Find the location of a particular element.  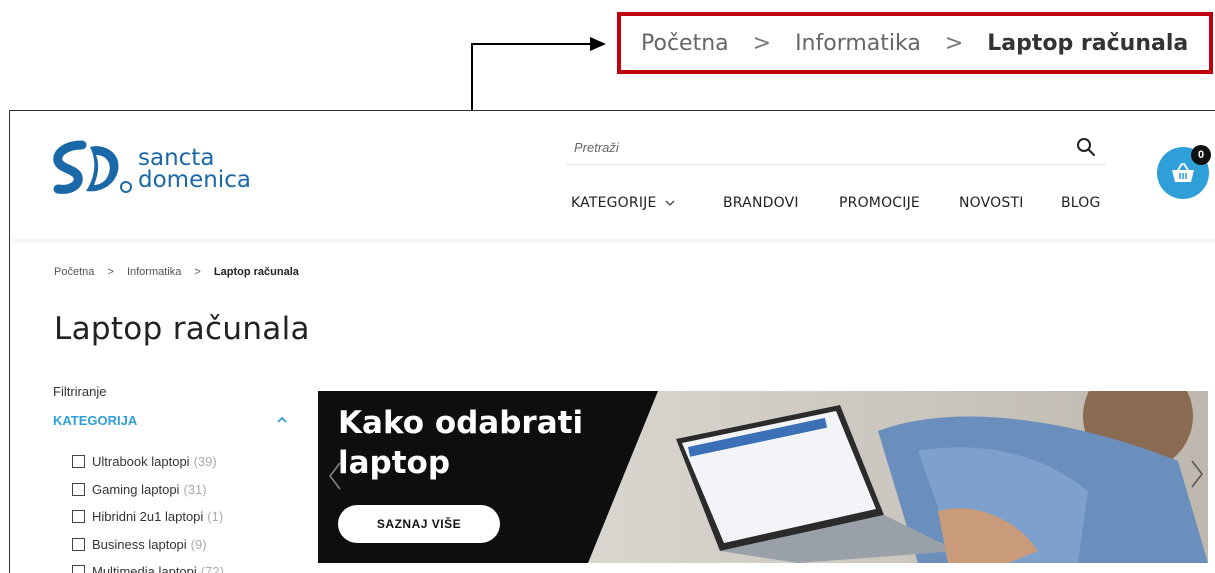

search-input is located at coordinates (806, 147).